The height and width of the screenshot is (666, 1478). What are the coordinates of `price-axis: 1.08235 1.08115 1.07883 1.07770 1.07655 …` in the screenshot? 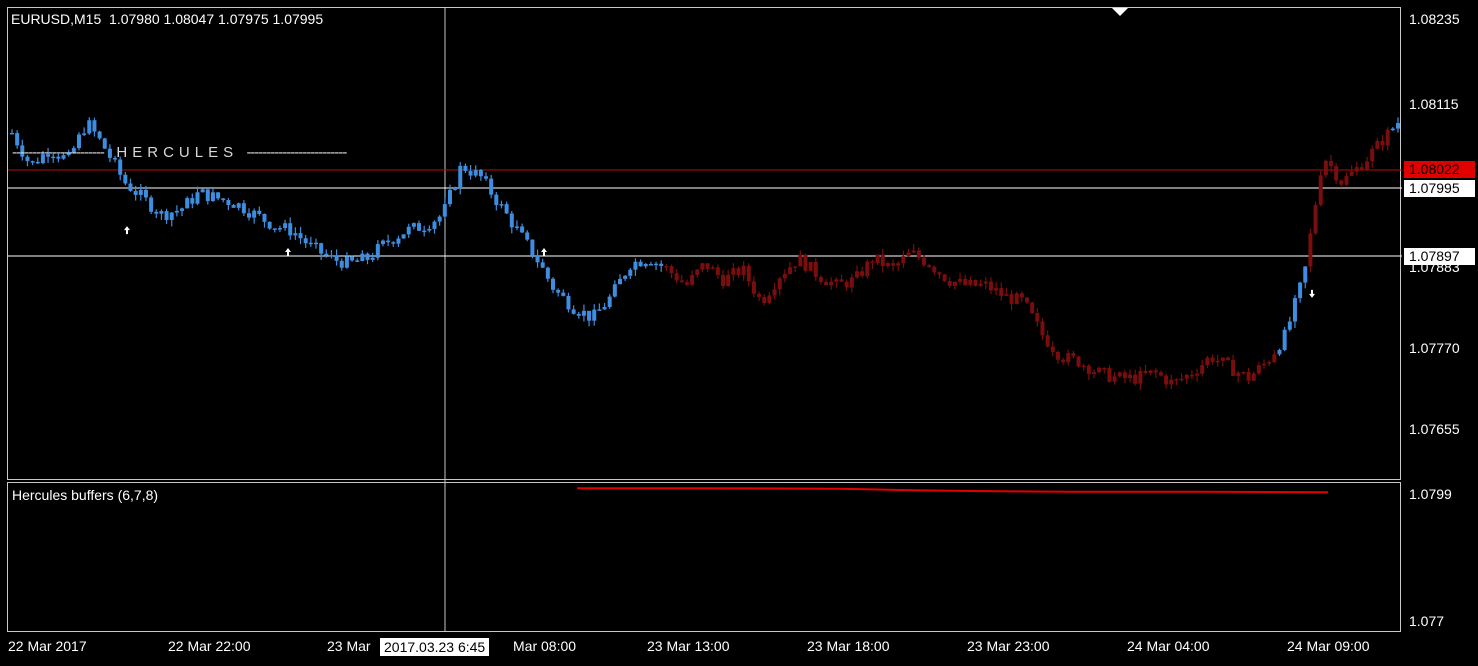 It's located at (1440, 333).